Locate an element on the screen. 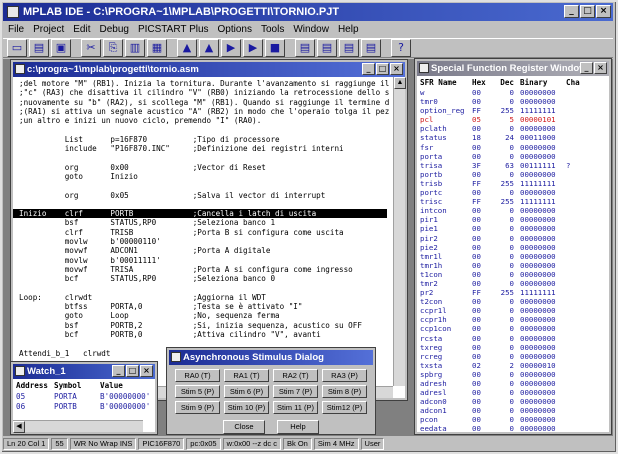 Image resolution: width=618 pixels, height=454 pixels. sfr-row: portc 00 0 00000000 is located at coordinates (513, 192).